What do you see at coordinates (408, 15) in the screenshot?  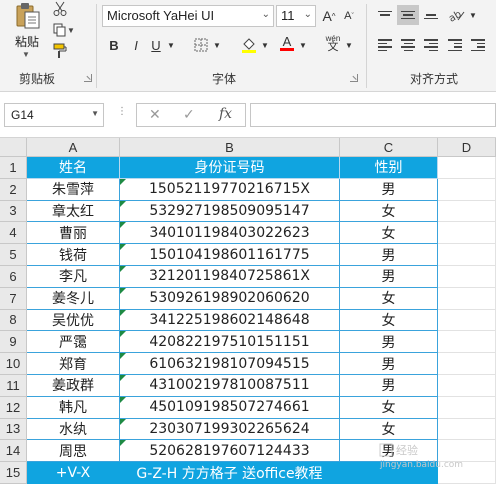 I see `align-middle-icon` at bounding box center [408, 15].